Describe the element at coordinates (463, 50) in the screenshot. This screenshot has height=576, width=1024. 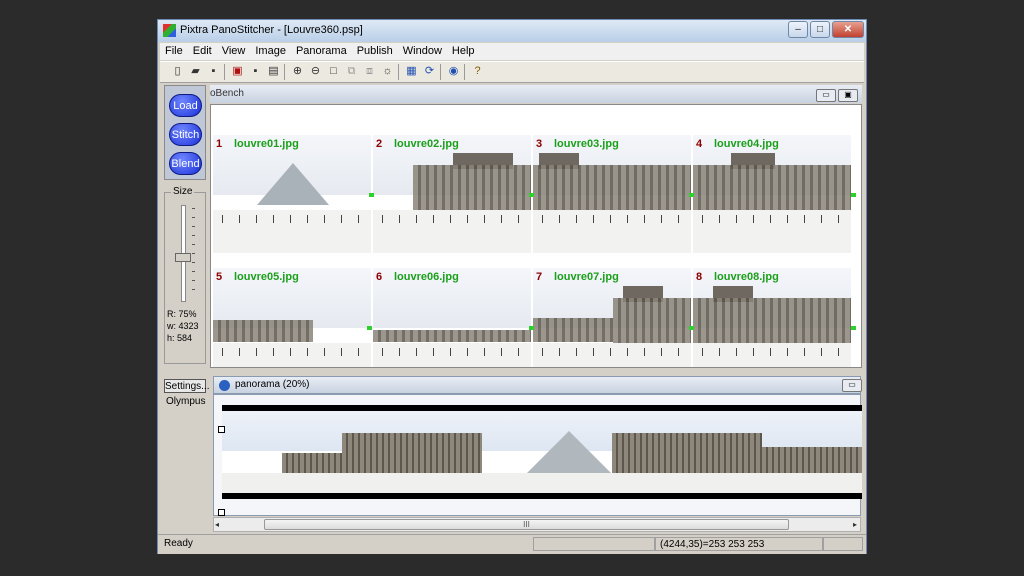
I see `menu-help: Help` at that location.